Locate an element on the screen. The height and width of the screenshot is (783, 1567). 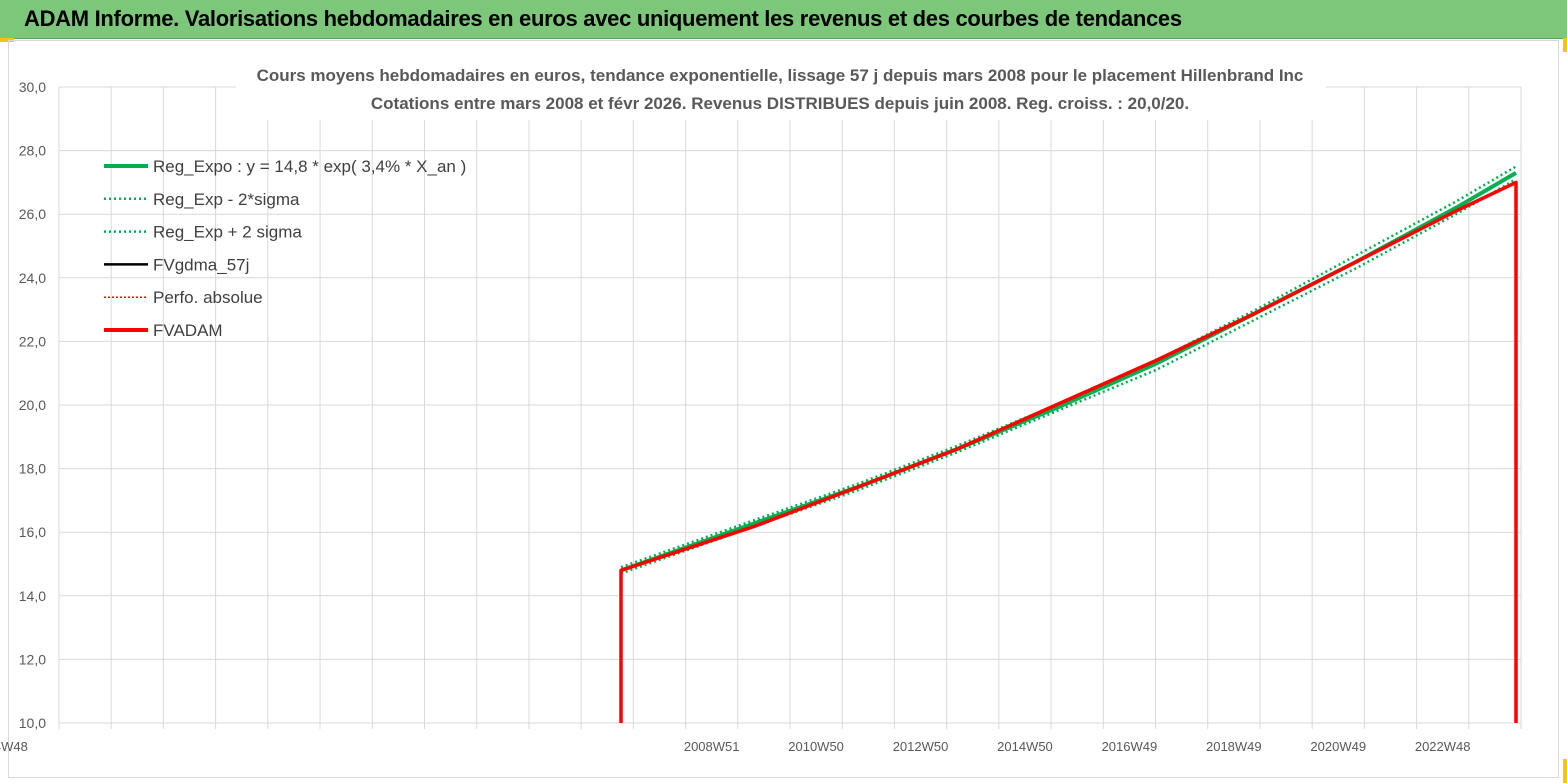
y-tick-label: 30,0 is located at coordinates (32, 87).